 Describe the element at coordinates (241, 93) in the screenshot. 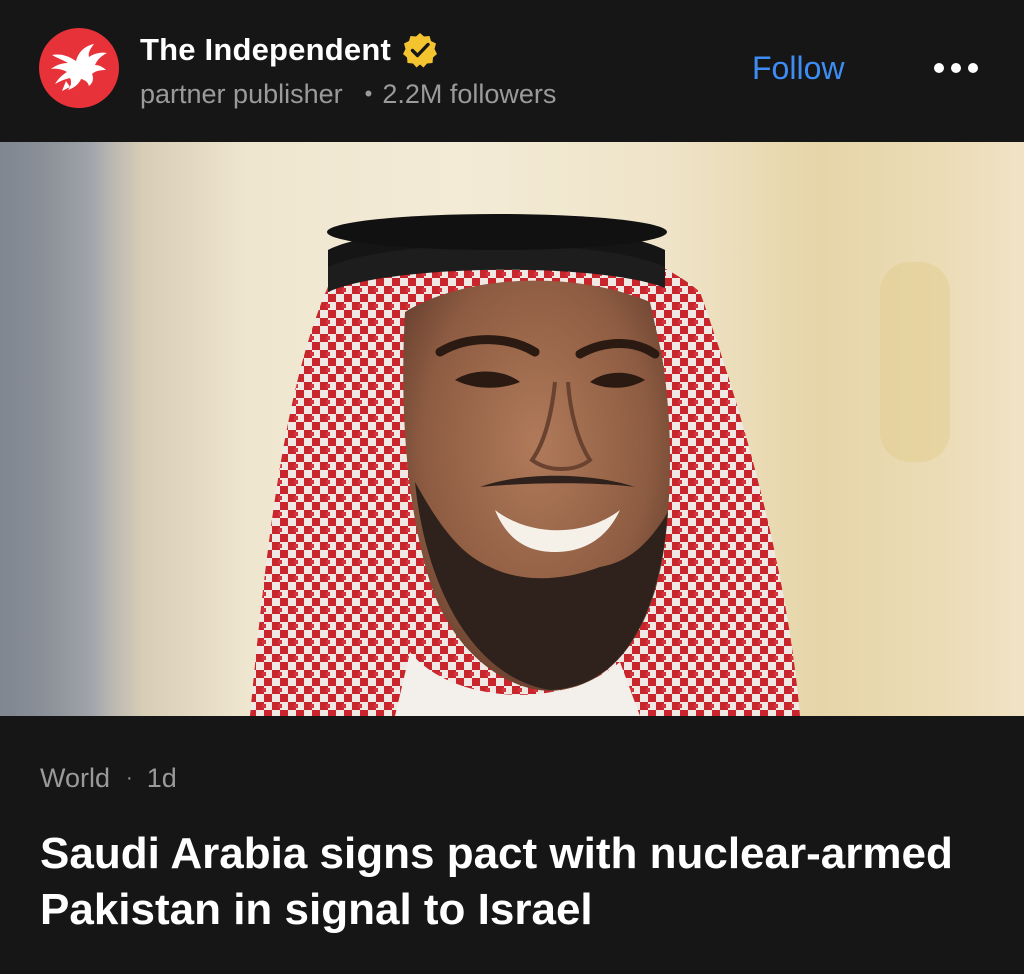

I see `publisher-label: partner publisher` at that location.